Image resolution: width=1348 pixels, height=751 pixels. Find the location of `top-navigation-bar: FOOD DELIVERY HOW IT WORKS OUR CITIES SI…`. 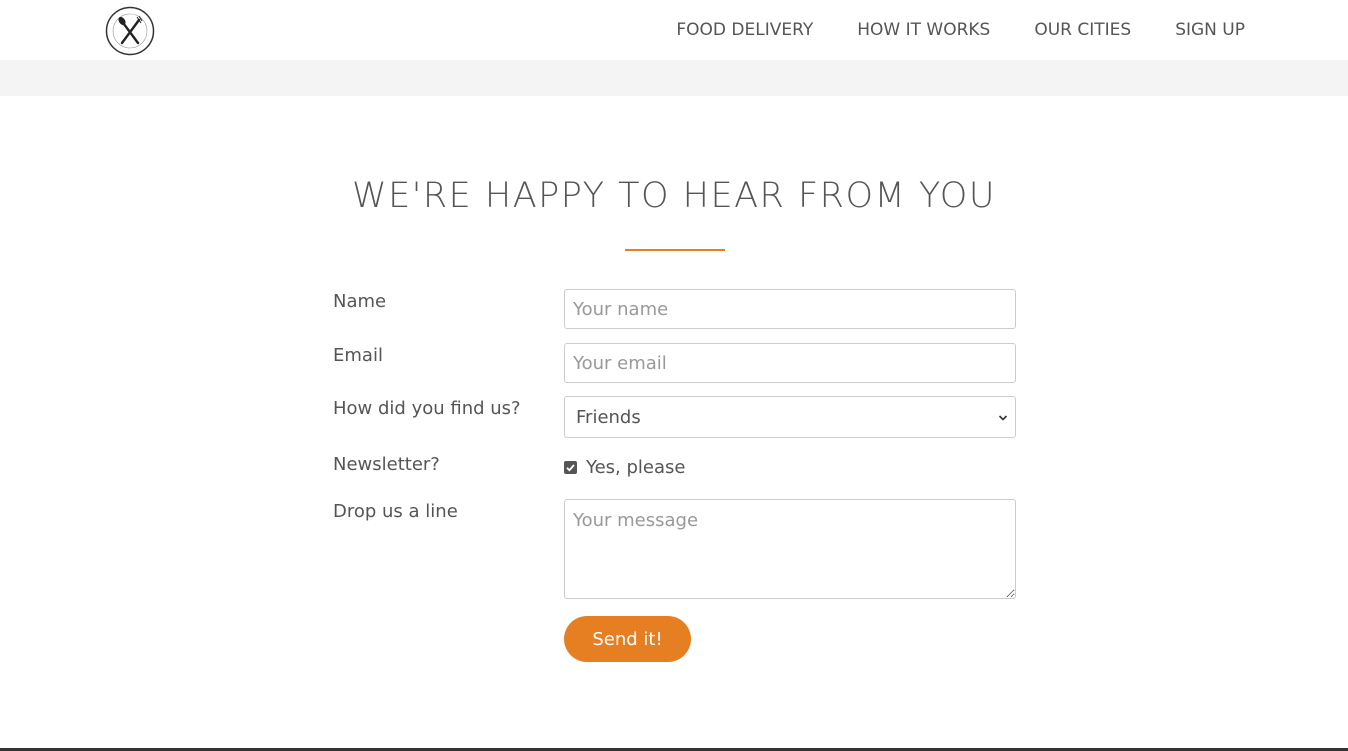

top-navigation-bar: FOOD DELIVERY HOW IT WORKS OUR CITIES SI… is located at coordinates (674, 30).